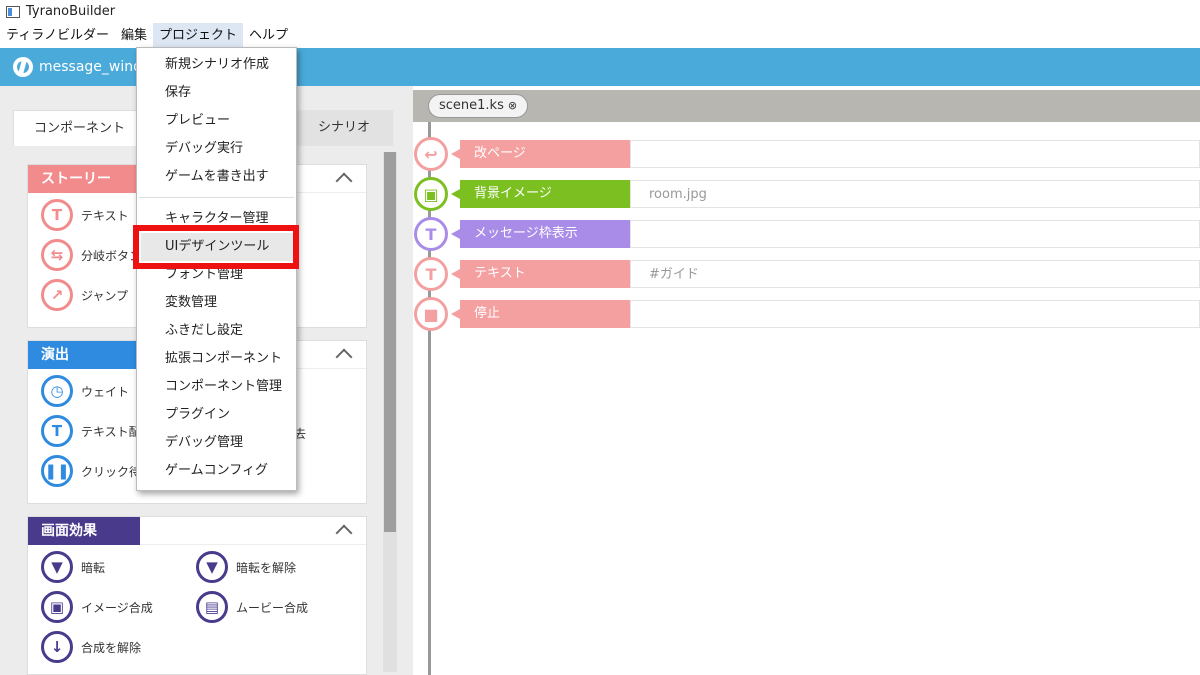  I want to click on component-click-wait: ❚❚ クリック待, so click(91, 471).